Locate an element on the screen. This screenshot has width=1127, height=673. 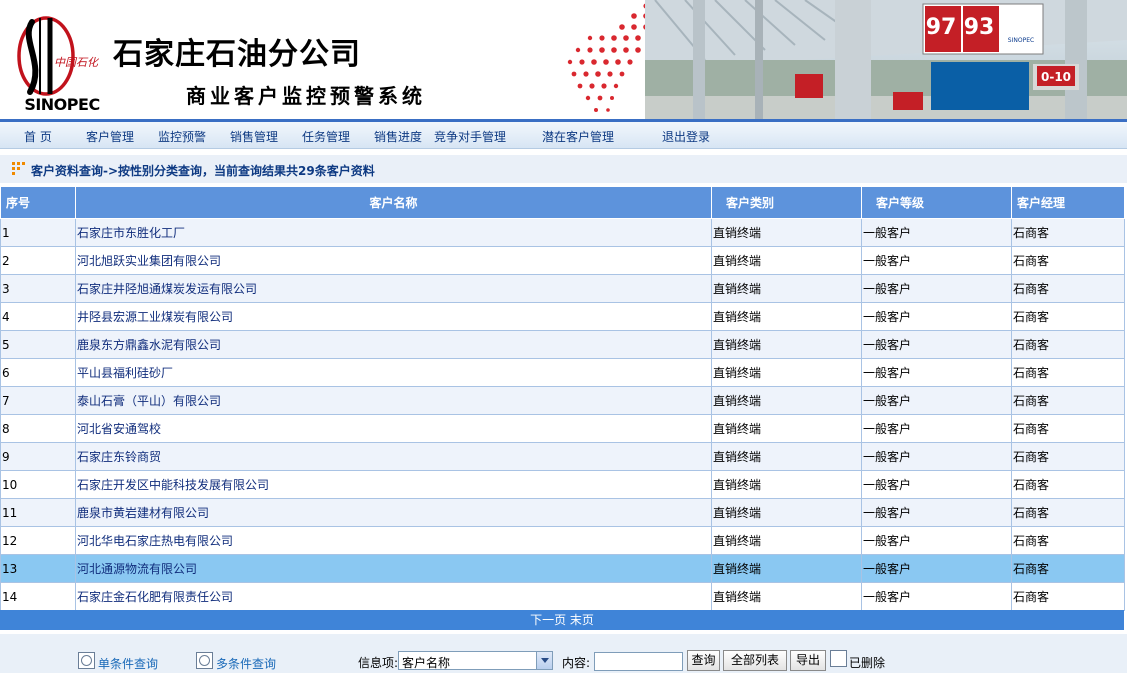
cell-customer-name: 石家庄市东胜化工厂 is located at coordinates (393, 232).